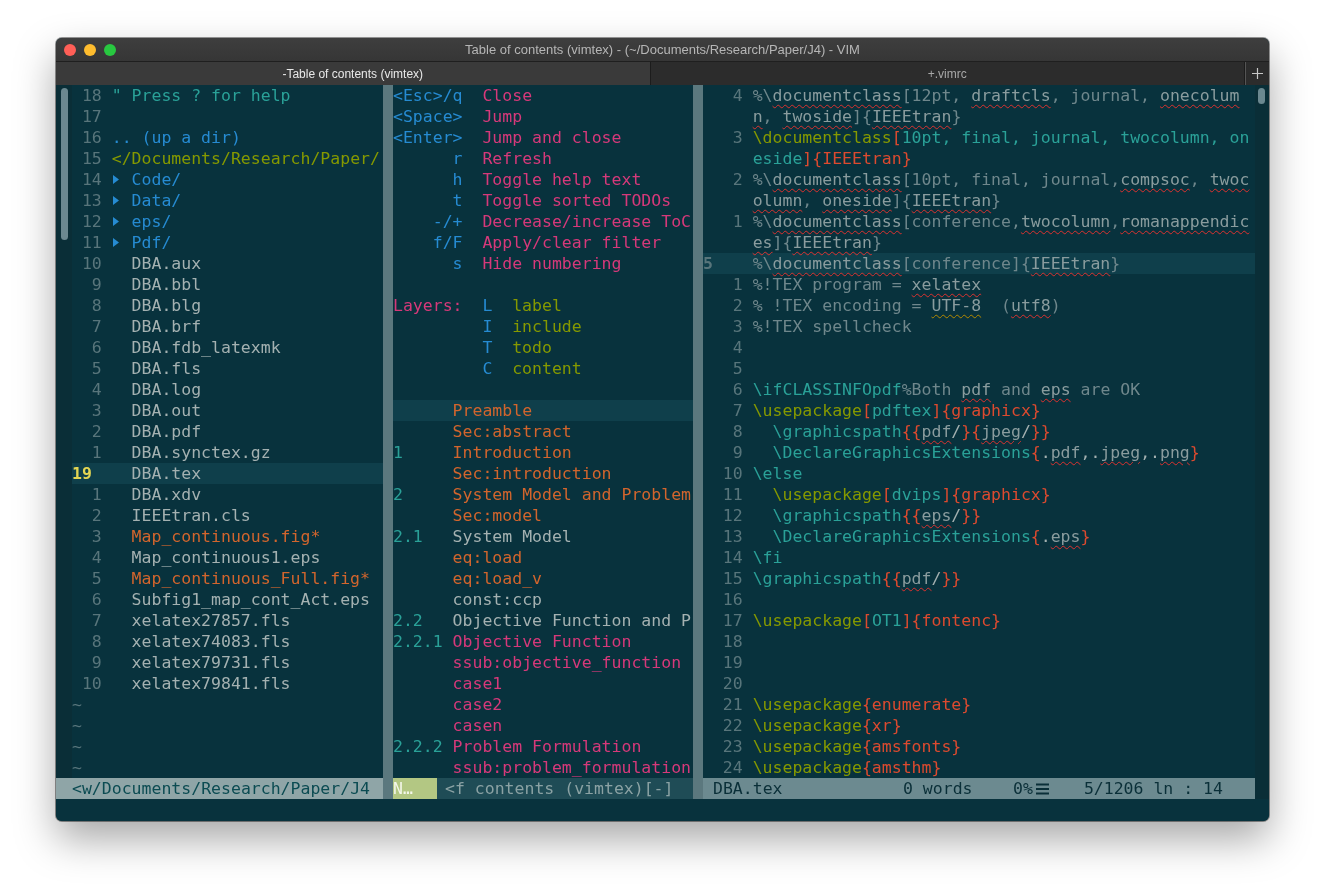  Describe the element at coordinates (176, 137) in the screenshot. I see `parent-directory-link: .. (up a dir)` at that location.